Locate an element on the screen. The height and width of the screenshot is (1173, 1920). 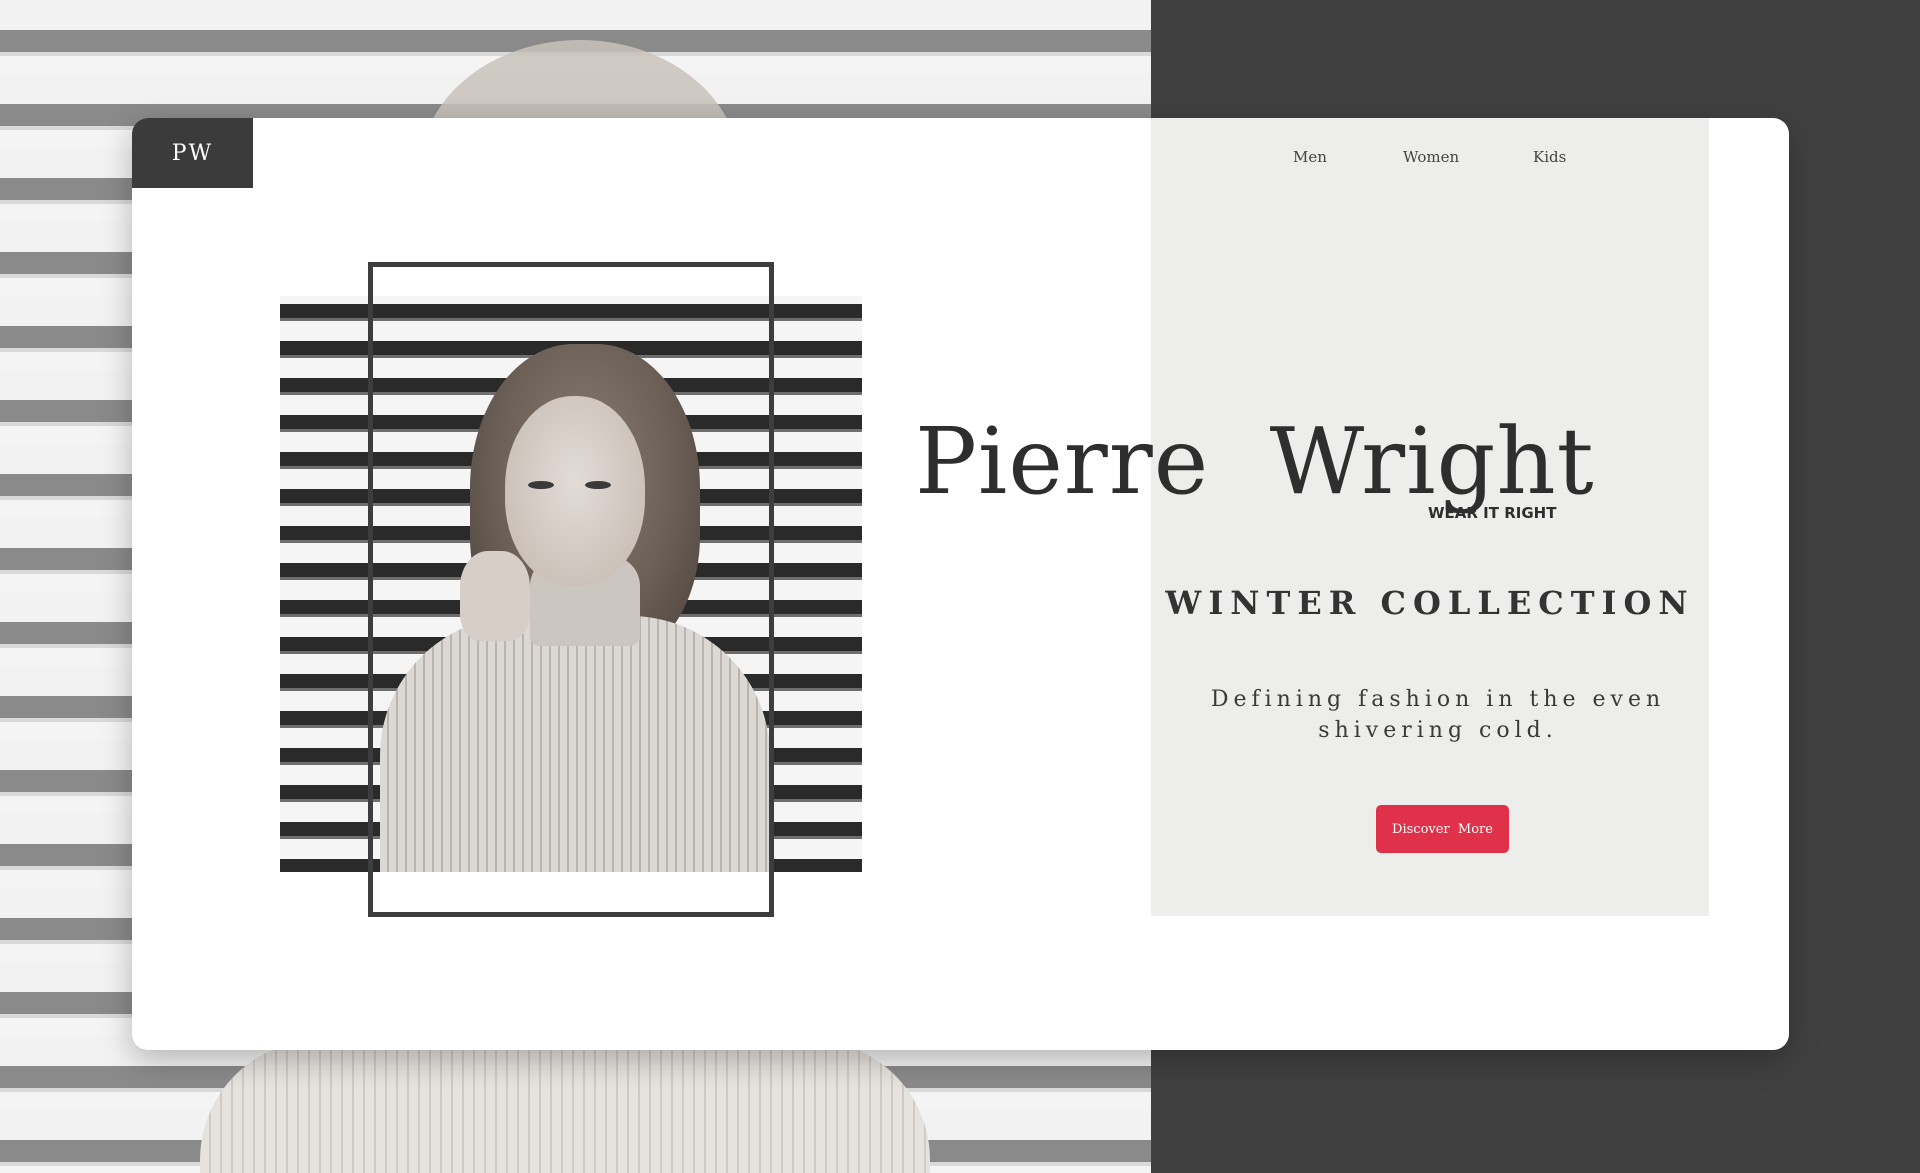
brand-tagline: WEAR IT RIGHT is located at coordinates (1492, 513).